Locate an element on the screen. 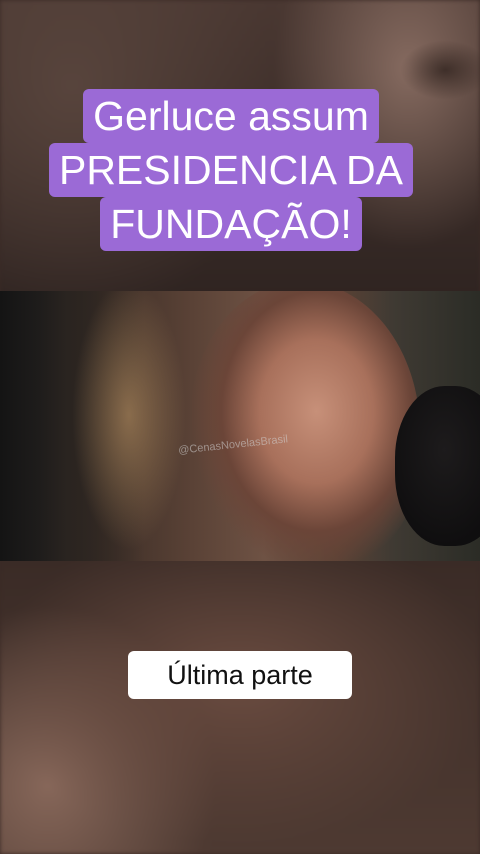 Image resolution: width=480 pixels, height=854 pixels. video-glove is located at coordinates (437, 466).